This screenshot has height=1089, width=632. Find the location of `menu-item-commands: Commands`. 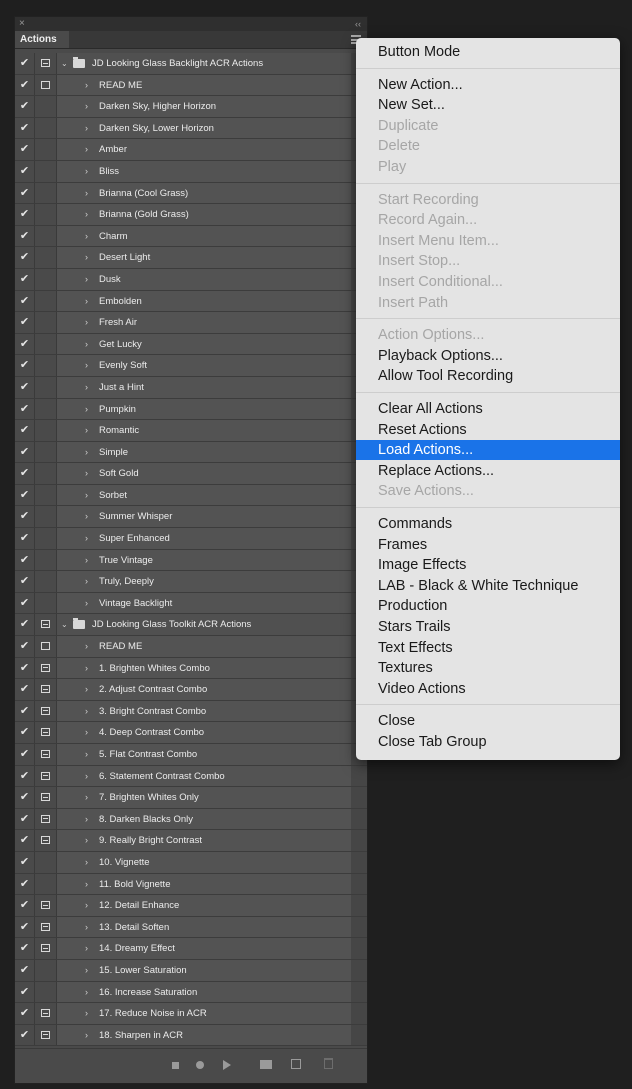

menu-item-commands: Commands is located at coordinates (488, 524).